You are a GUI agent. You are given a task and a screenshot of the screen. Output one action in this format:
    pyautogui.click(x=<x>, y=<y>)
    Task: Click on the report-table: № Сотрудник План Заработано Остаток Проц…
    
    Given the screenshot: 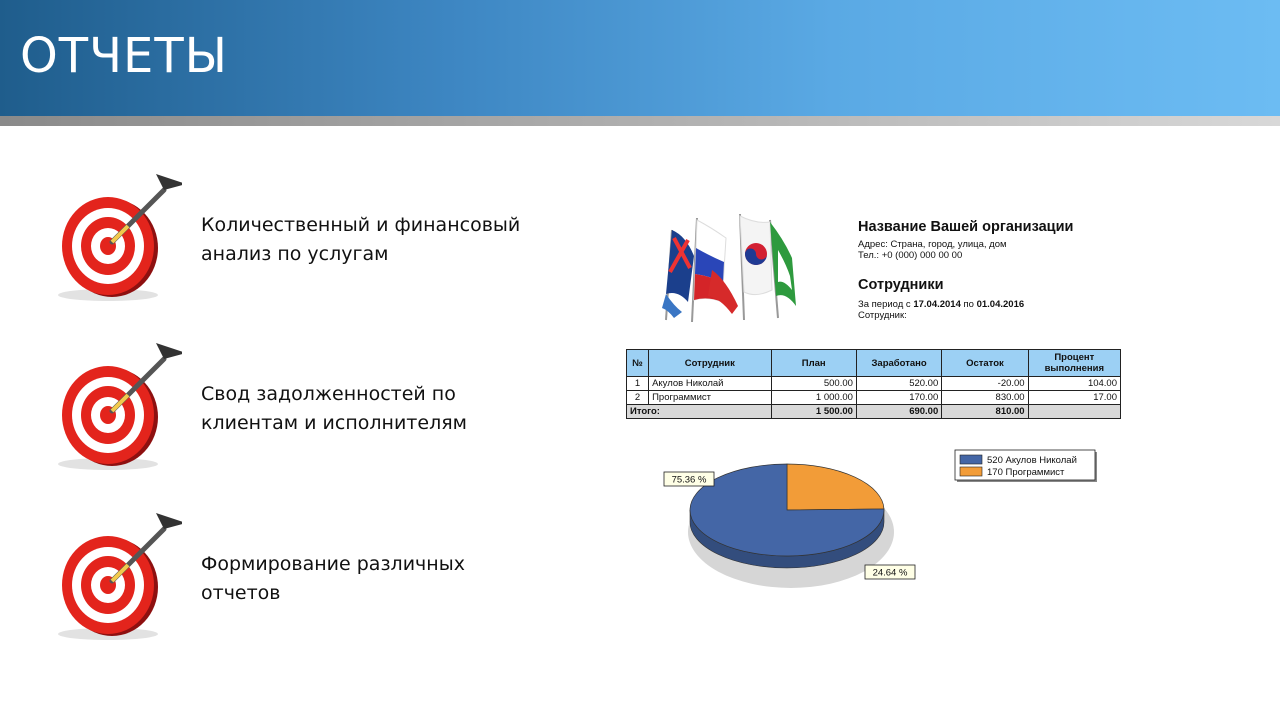 What is the action you would take?
    pyautogui.click(x=873, y=384)
    